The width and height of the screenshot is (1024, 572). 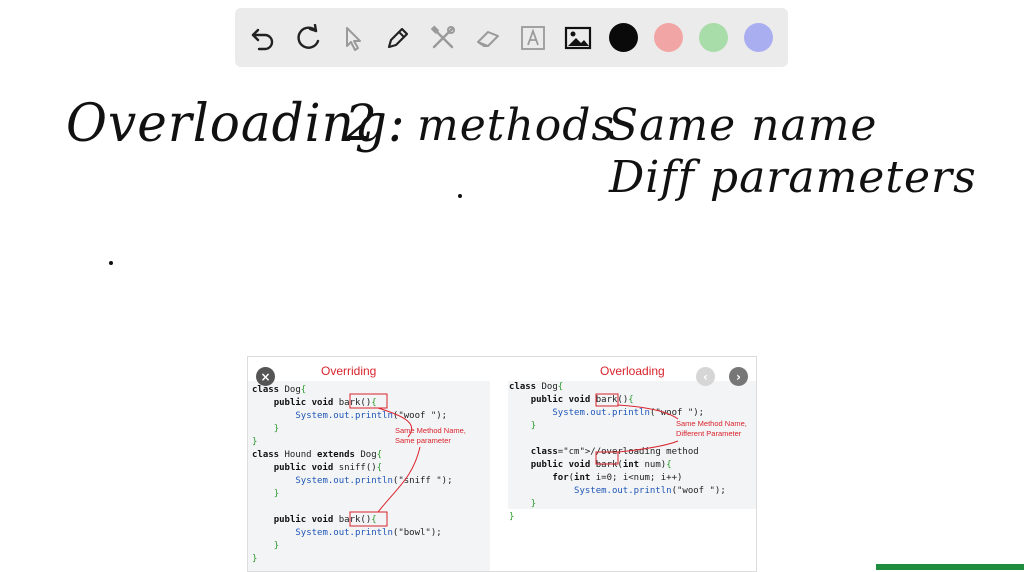 I want to click on color-black-swatch, so click(x=623, y=37).